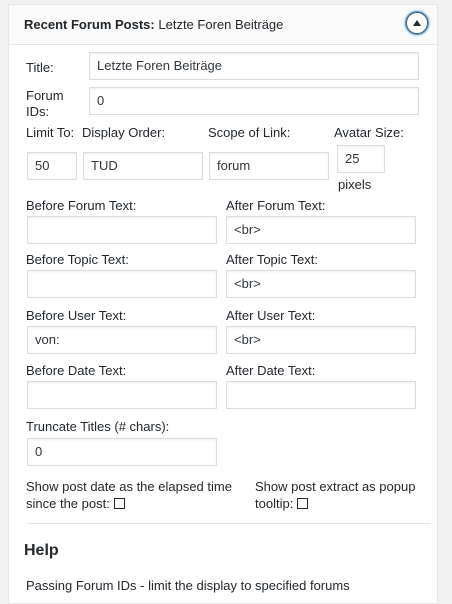  I want to click on before-user-label: Before User Text:, so click(76, 315).